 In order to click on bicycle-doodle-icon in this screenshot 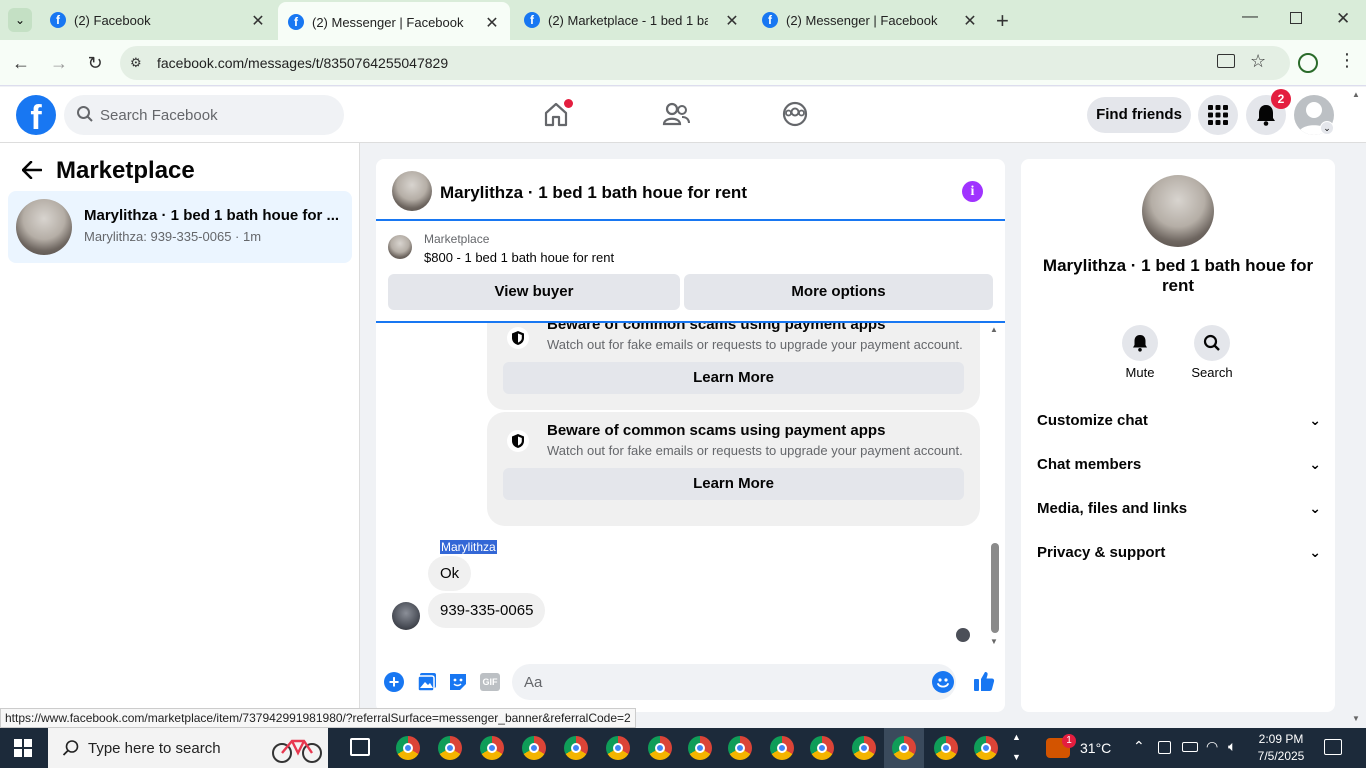, I will do `click(297, 749)`.